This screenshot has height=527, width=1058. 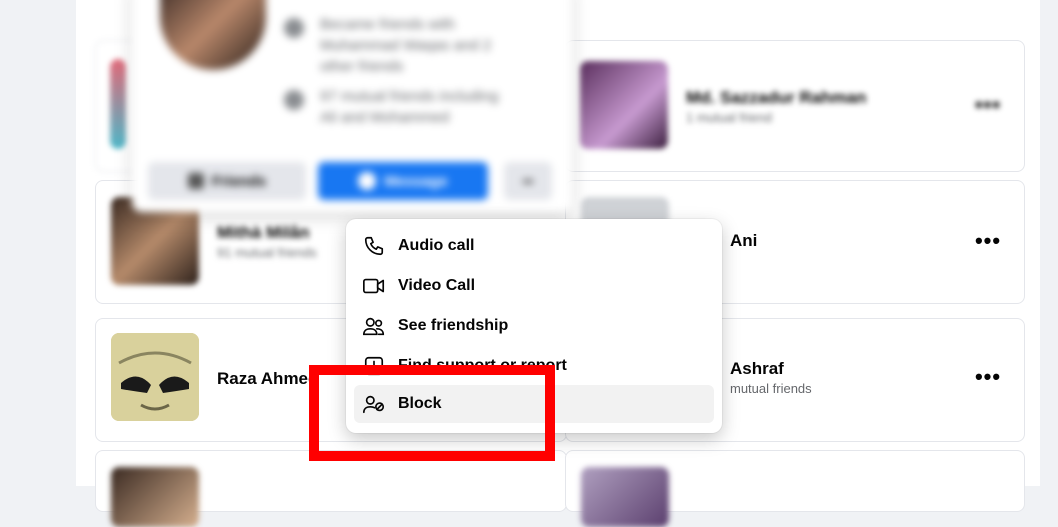 I want to click on more-hovercard-button, so click(x=528, y=181).